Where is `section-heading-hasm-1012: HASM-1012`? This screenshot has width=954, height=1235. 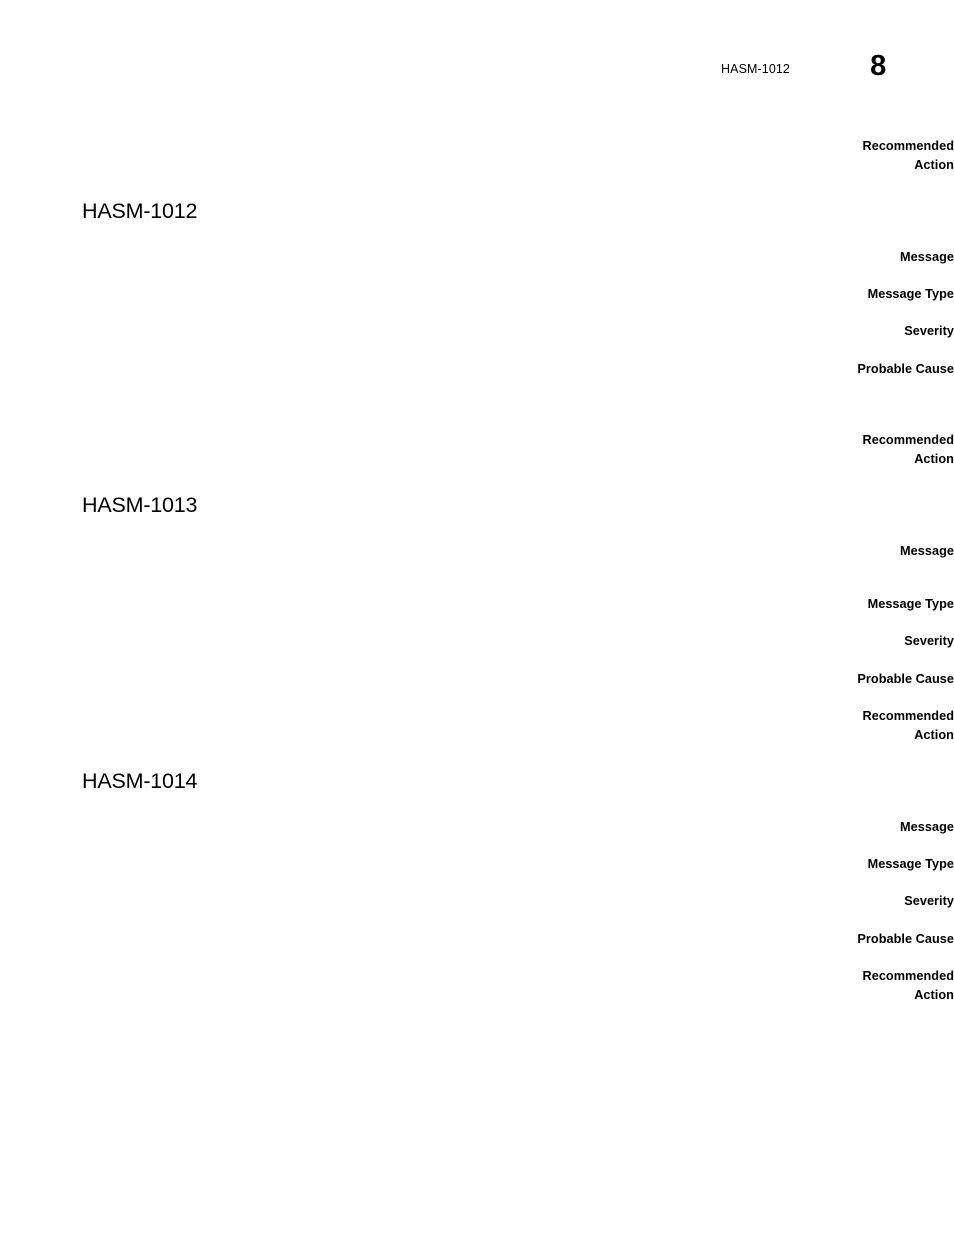 section-heading-hasm-1012: HASM-1012 is located at coordinates (140, 211).